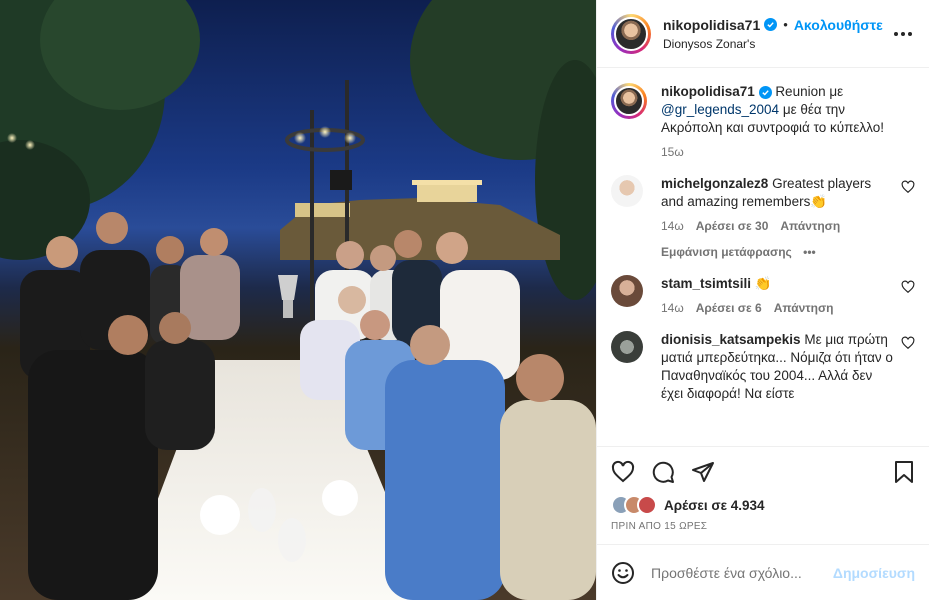 This screenshot has height=600, width=929. What do you see at coordinates (623, 573) in the screenshot?
I see `emoji-icon` at bounding box center [623, 573].